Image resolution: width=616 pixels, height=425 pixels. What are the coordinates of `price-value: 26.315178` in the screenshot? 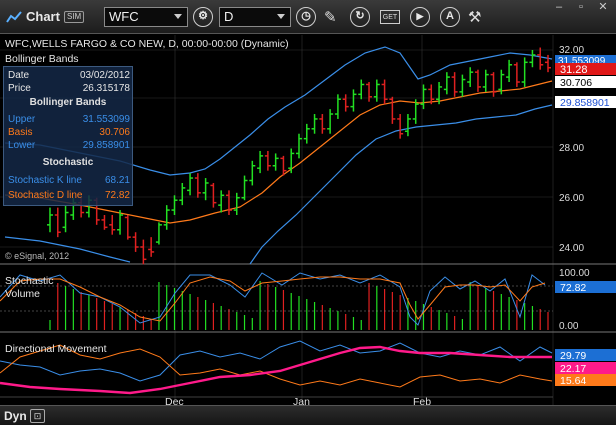 It's located at (106, 88).